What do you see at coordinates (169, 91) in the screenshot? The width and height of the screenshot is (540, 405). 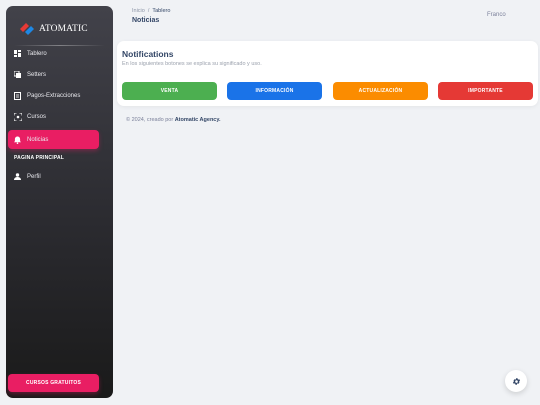 I see `venta-button: VENTA` at bounding box center [169, 91].